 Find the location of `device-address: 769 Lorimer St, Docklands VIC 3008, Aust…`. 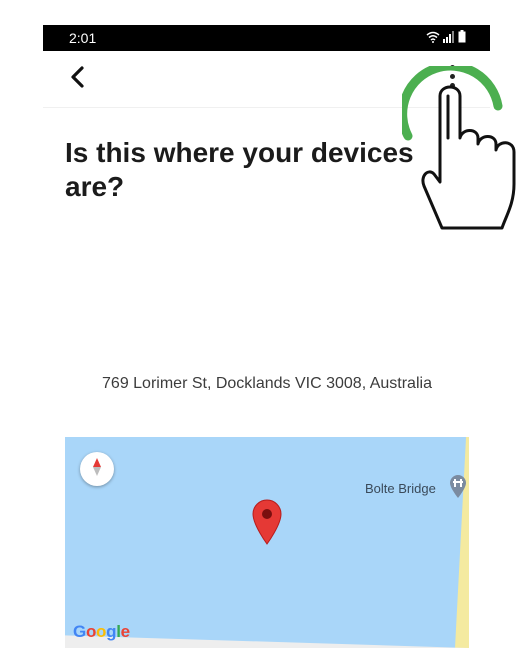

device-address: 769 Lorimer St, Docklands VIC 3008, Aust… is located at coordinates (267, 383).